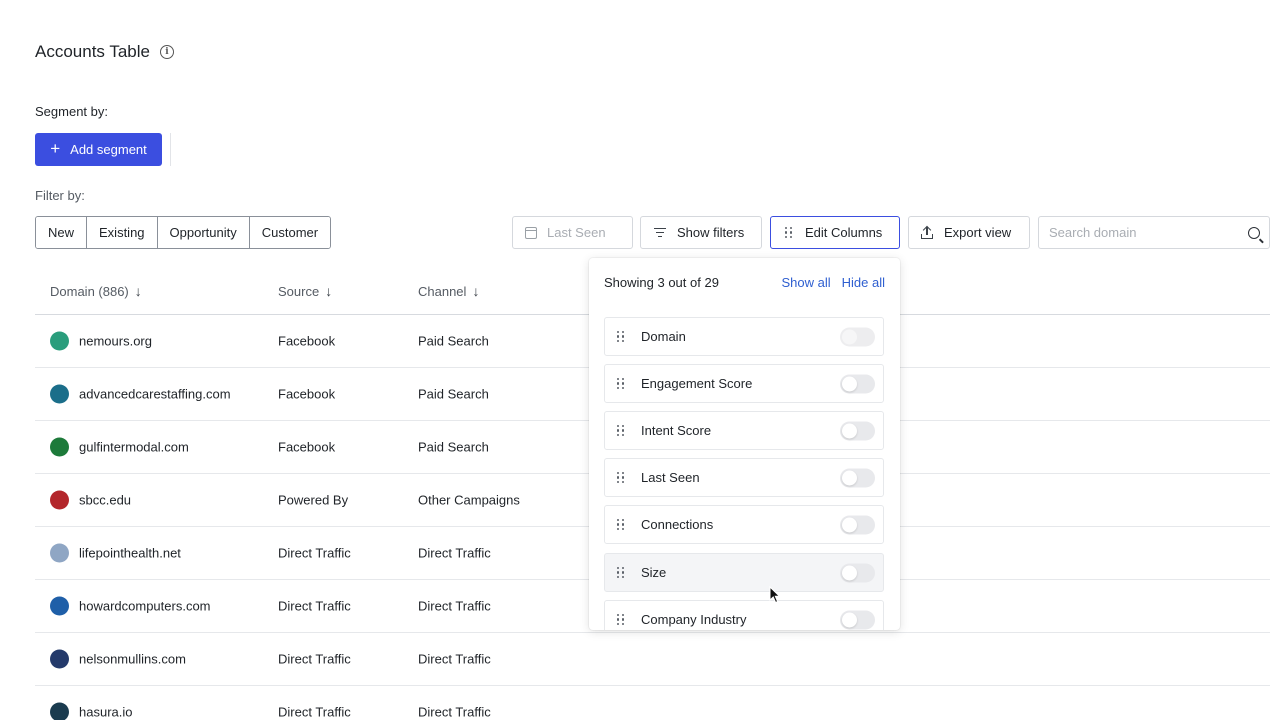  What do you see at coordinates (130, 553) in the screenshot?
I see `domain-cell: lifepointhealth.net` at bounding box center [130, 553].